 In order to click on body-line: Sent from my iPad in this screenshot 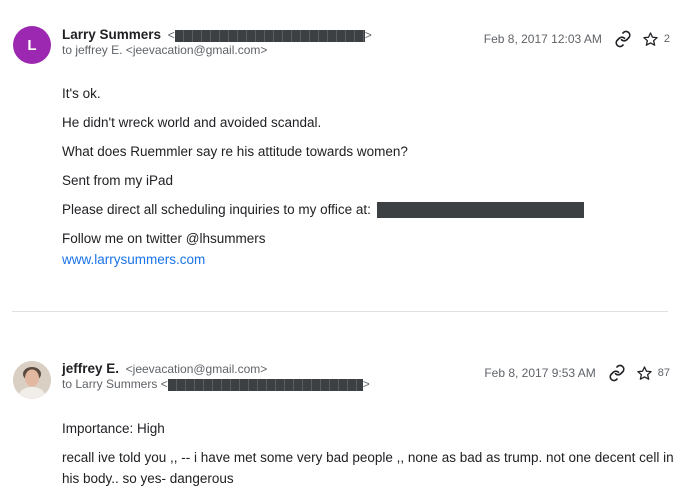, I will do `click(118, 180)`.